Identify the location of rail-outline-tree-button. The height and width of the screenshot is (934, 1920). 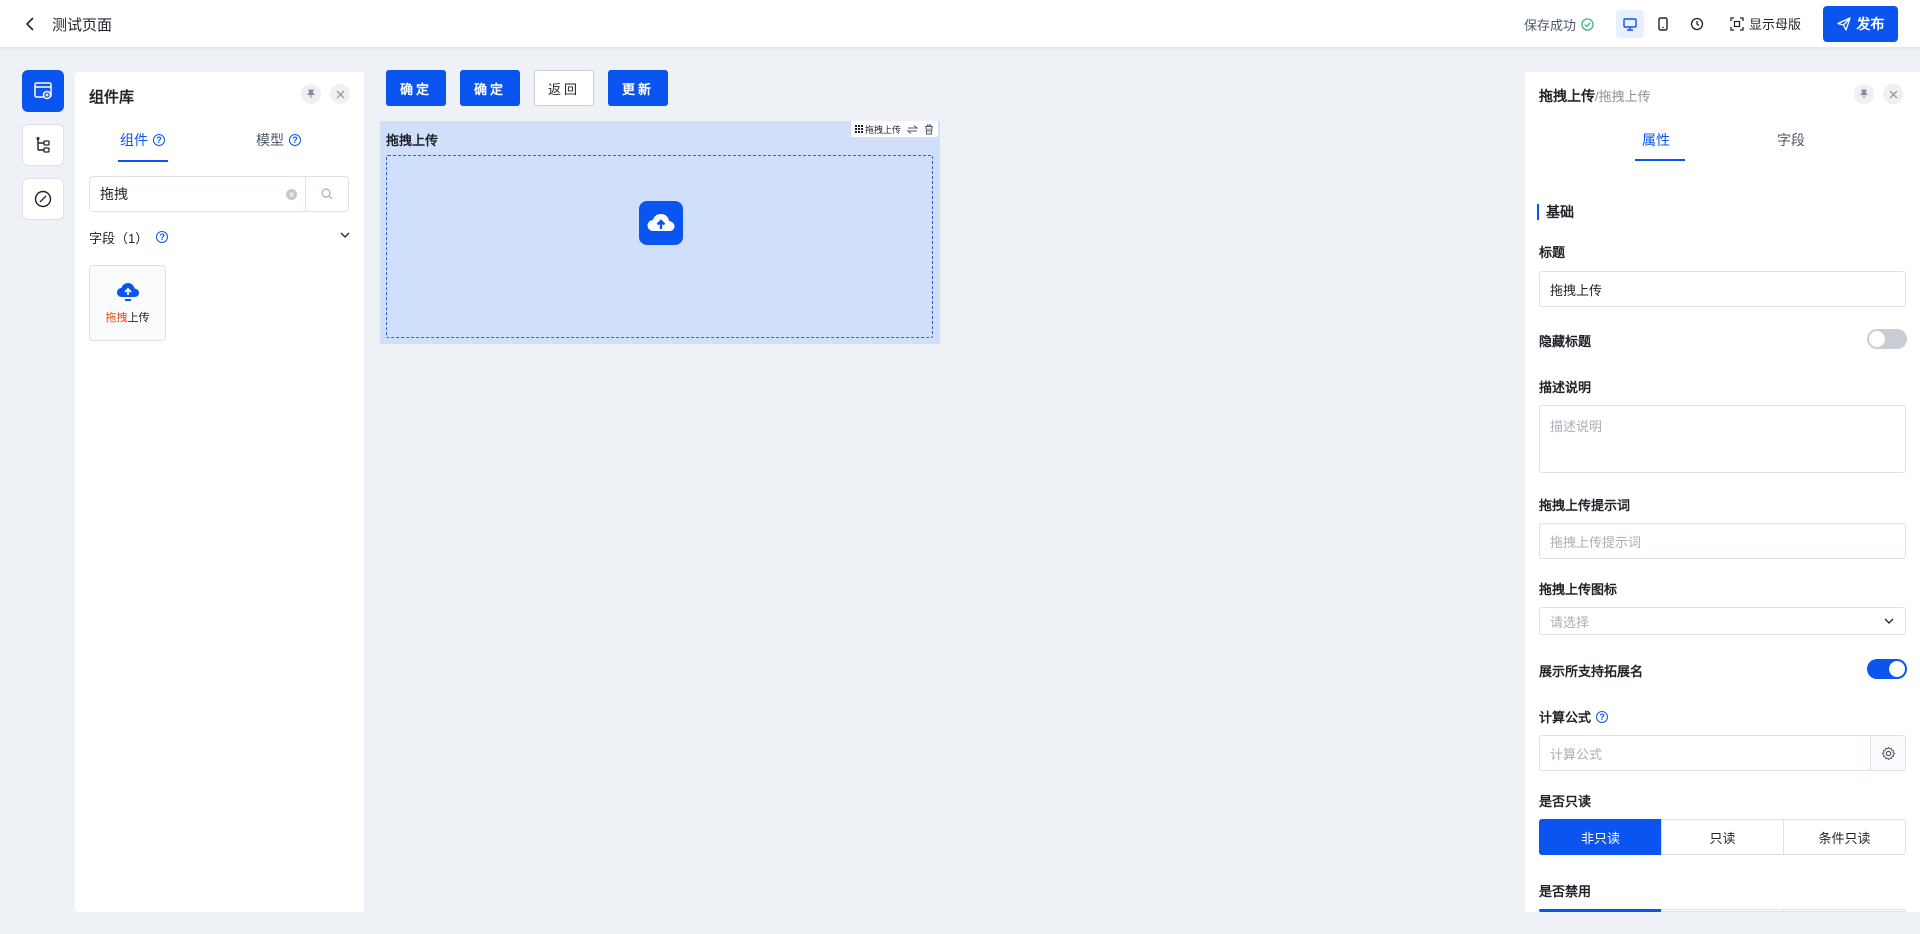
(43, 145).